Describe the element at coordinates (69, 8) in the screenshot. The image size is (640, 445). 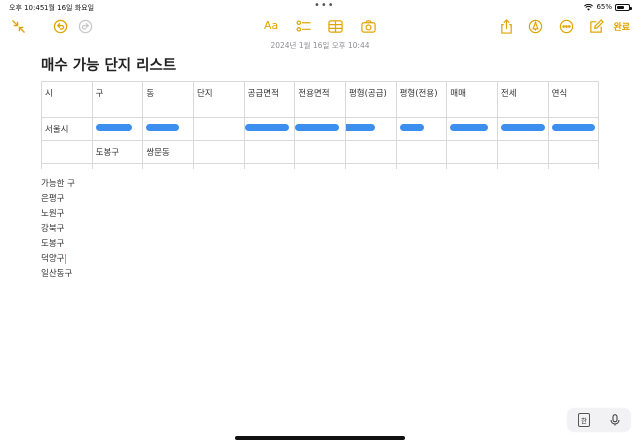
I see `status-date: 1월 16일 화요일` at that location.